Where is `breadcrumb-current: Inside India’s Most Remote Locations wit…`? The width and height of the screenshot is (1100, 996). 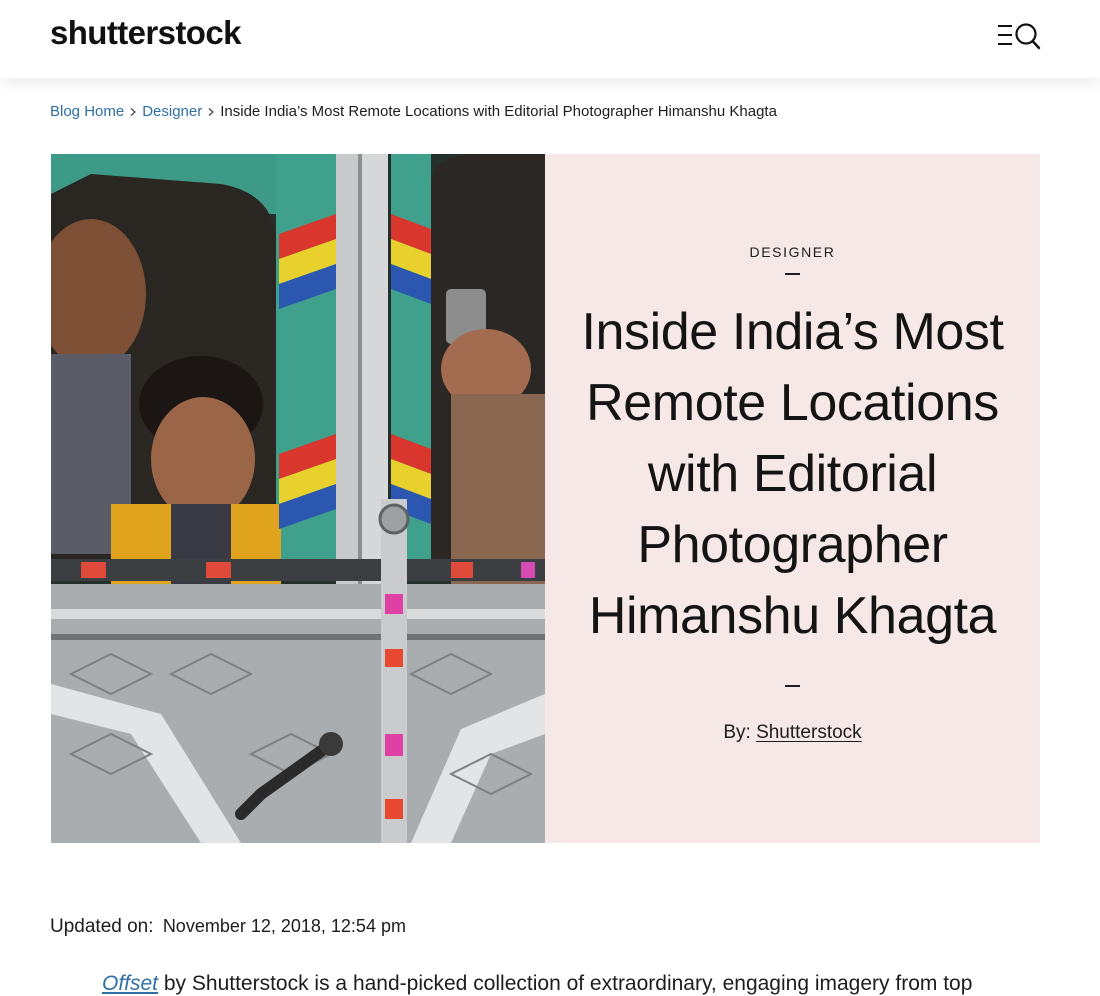 breadcrumb-current: Inside India’s Most Remote Locations wit… is located at coordinates (498, 111).